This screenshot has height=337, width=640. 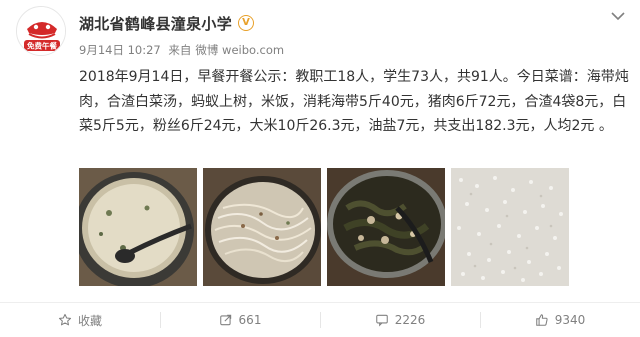 I want to click on chevron-down-icon, so click(x=618, y=15).